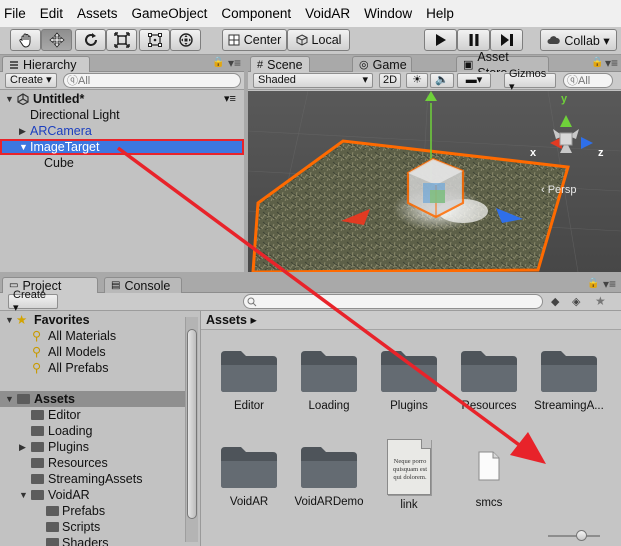 This screenshot has height=546, width=621. Describe the element at coordinates (122, 99) in the screenshot. I see `scene-root: ▼ Untitled* ▾≡` at that location.